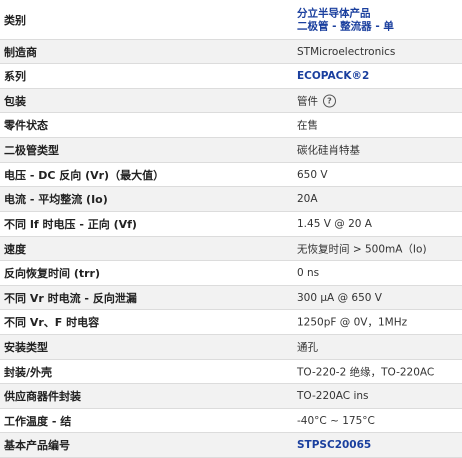  Describe the element at coordinates (231, 76) in the screenshot. I see `attribute-row-series: 系列 ECOPACK®2` at that location.